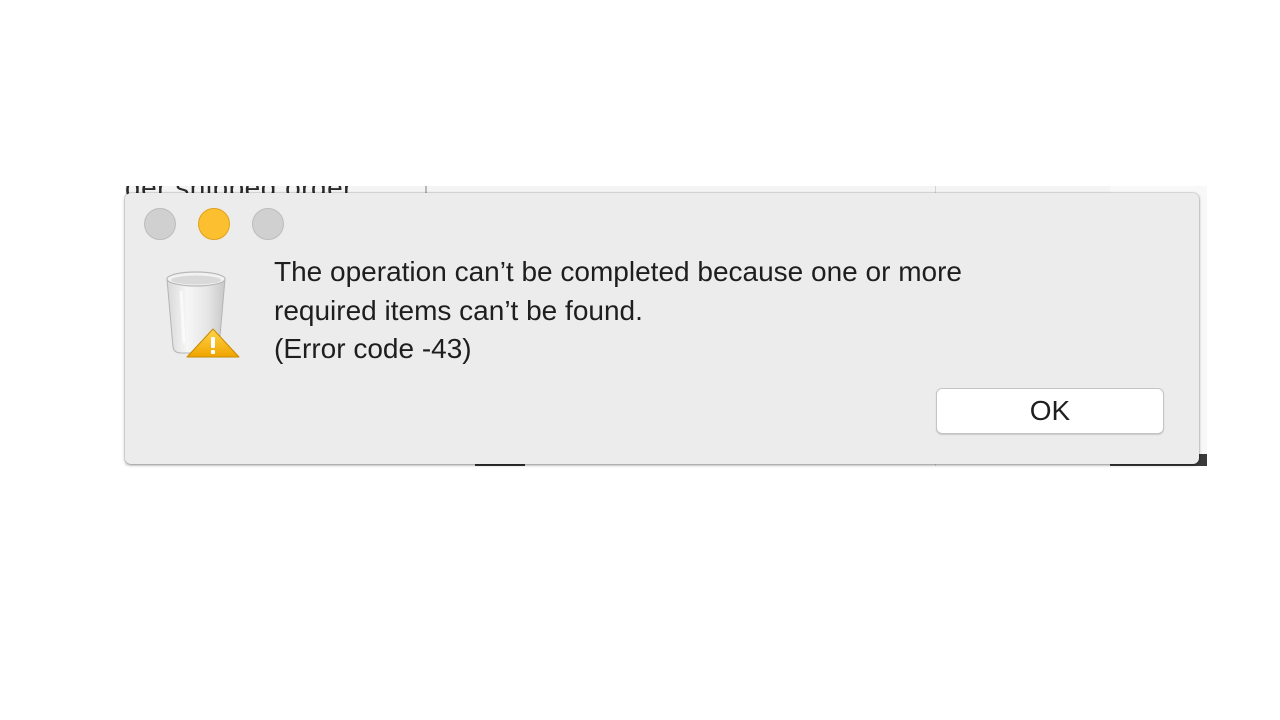 This screenshot has height=720, width=1280. I want to click on ok-button: OK, so click(1050, 411).